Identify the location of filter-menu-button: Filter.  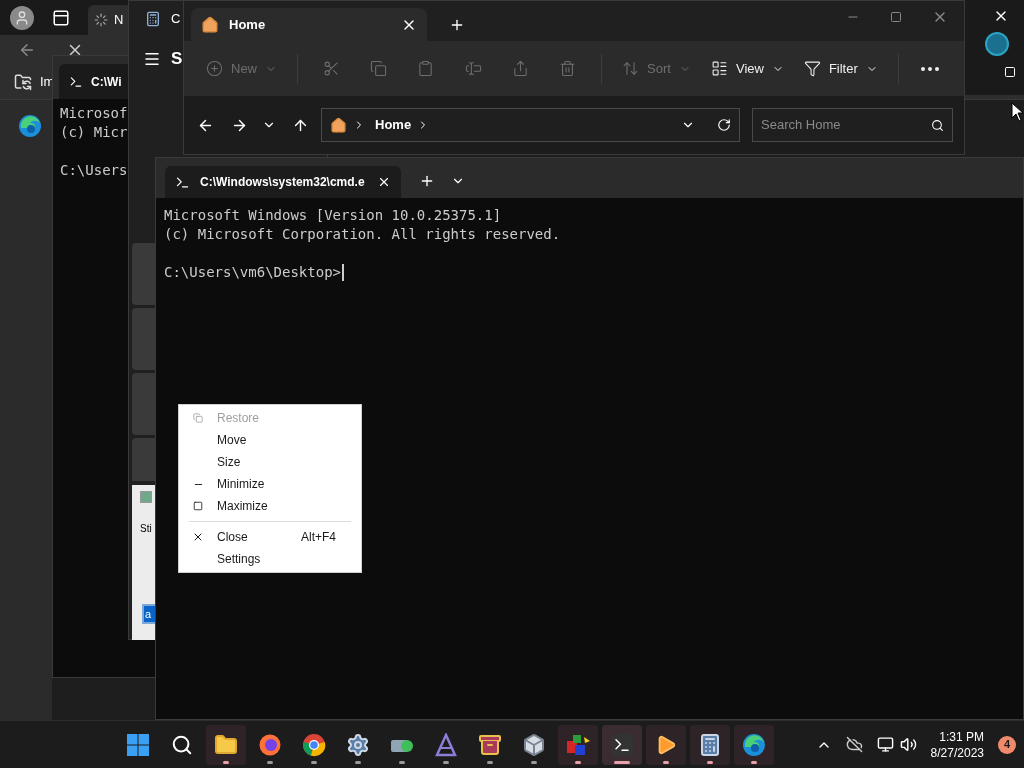
(840, 68).